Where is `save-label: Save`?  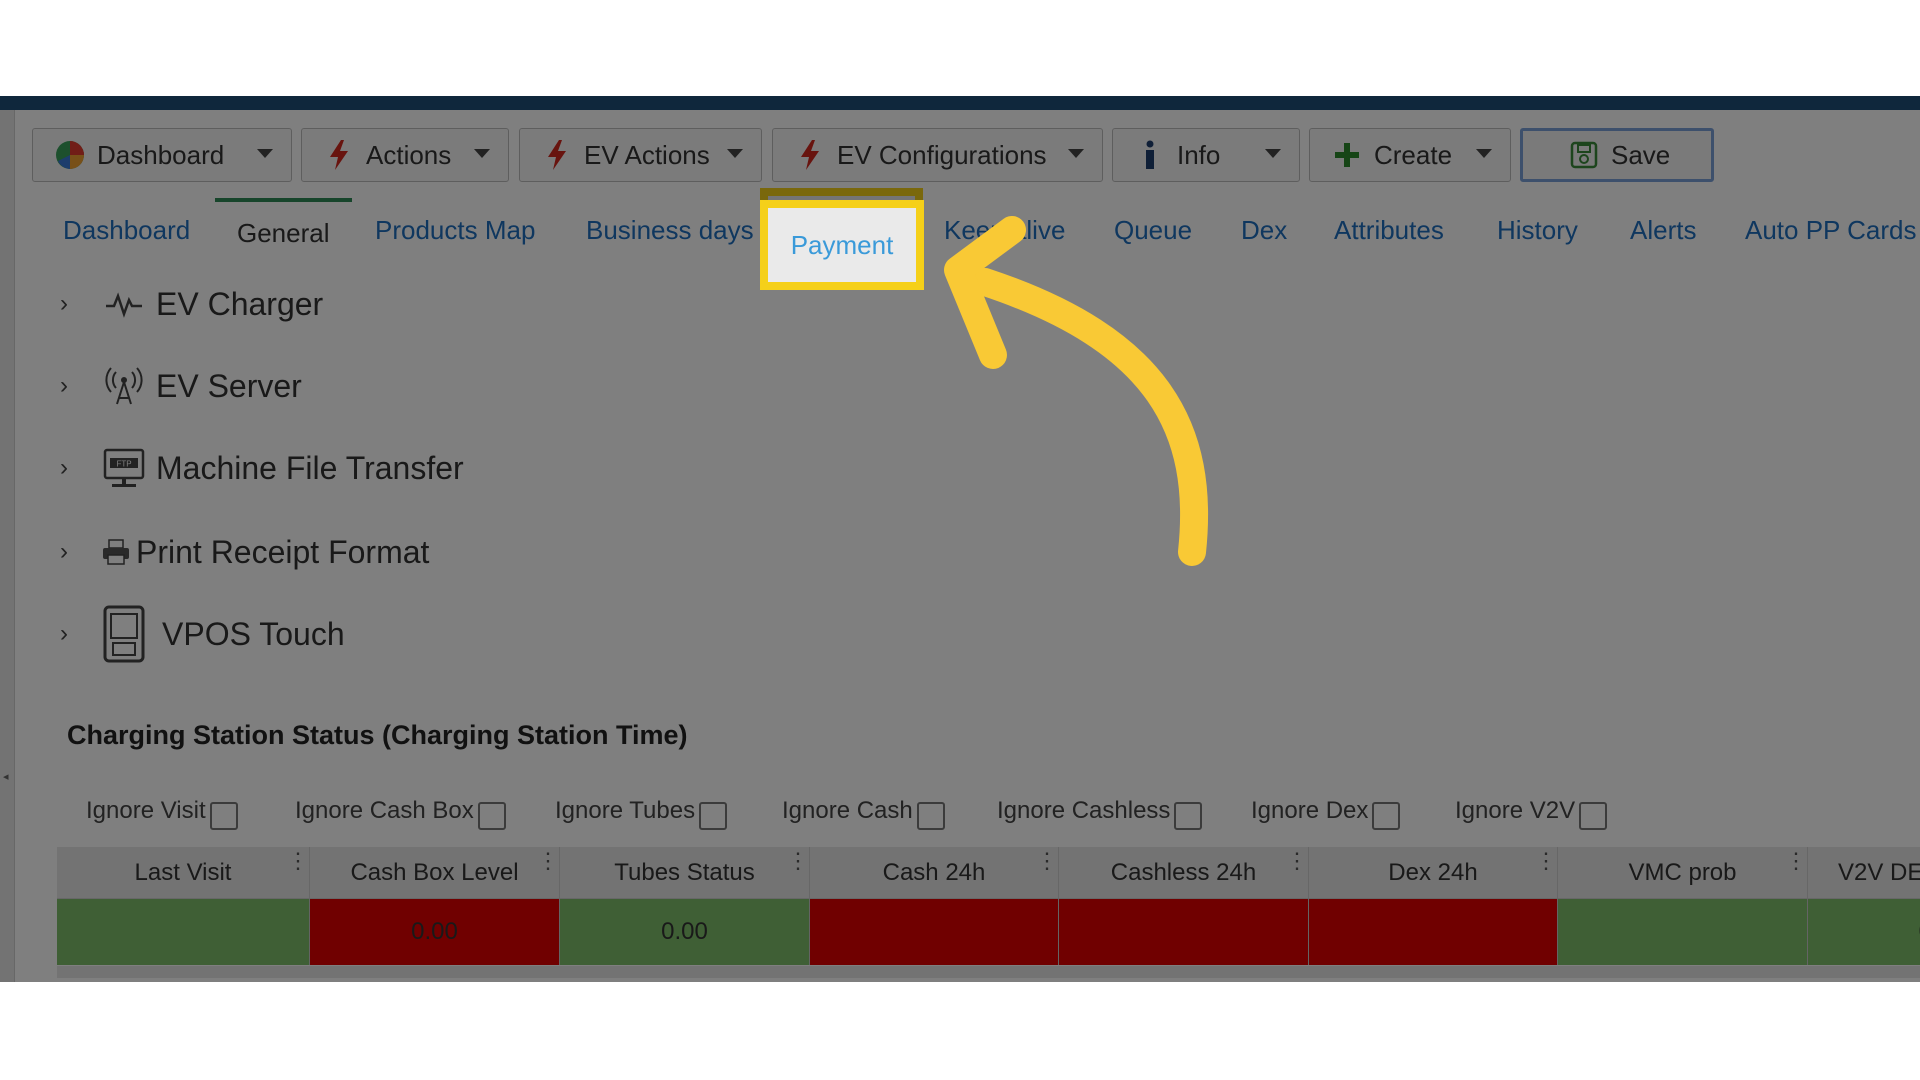
save-label: Save is located at coordinates (1641, 154).